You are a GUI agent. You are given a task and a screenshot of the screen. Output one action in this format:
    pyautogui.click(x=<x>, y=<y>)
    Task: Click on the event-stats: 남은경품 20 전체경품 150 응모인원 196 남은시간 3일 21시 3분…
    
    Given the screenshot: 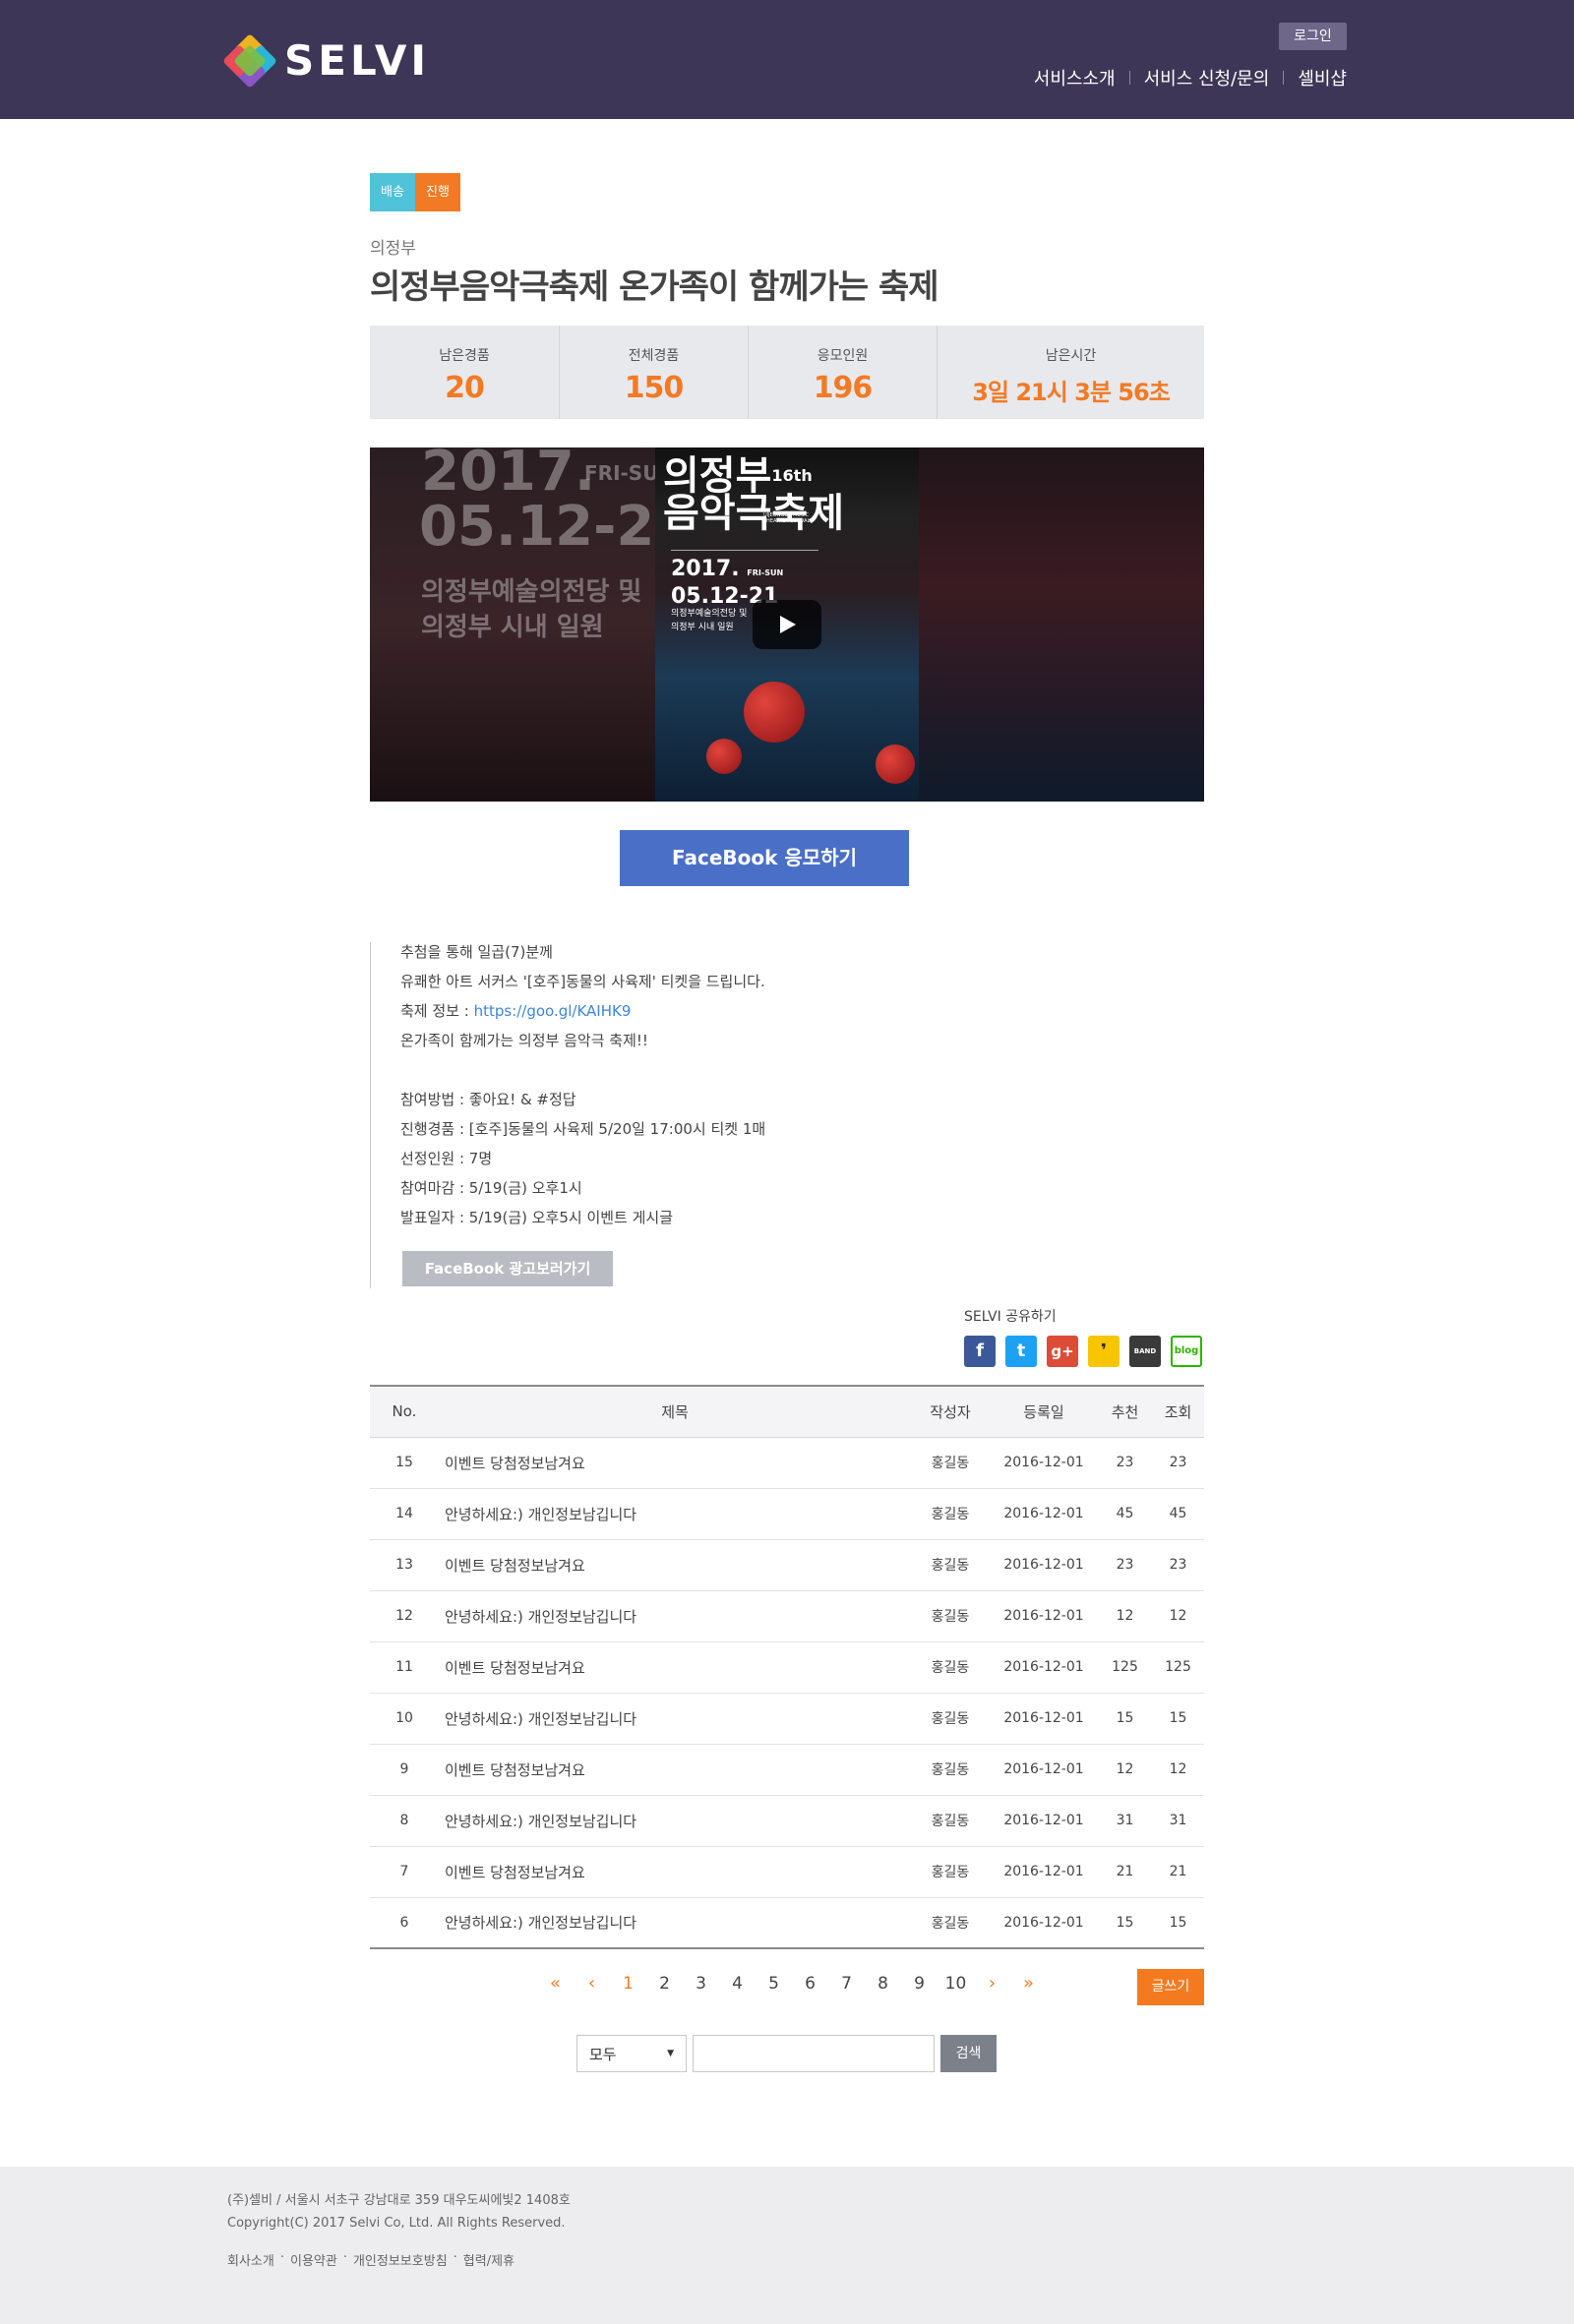 What is the action you would take?
    pyautogui.click(x=787, y=372)
    